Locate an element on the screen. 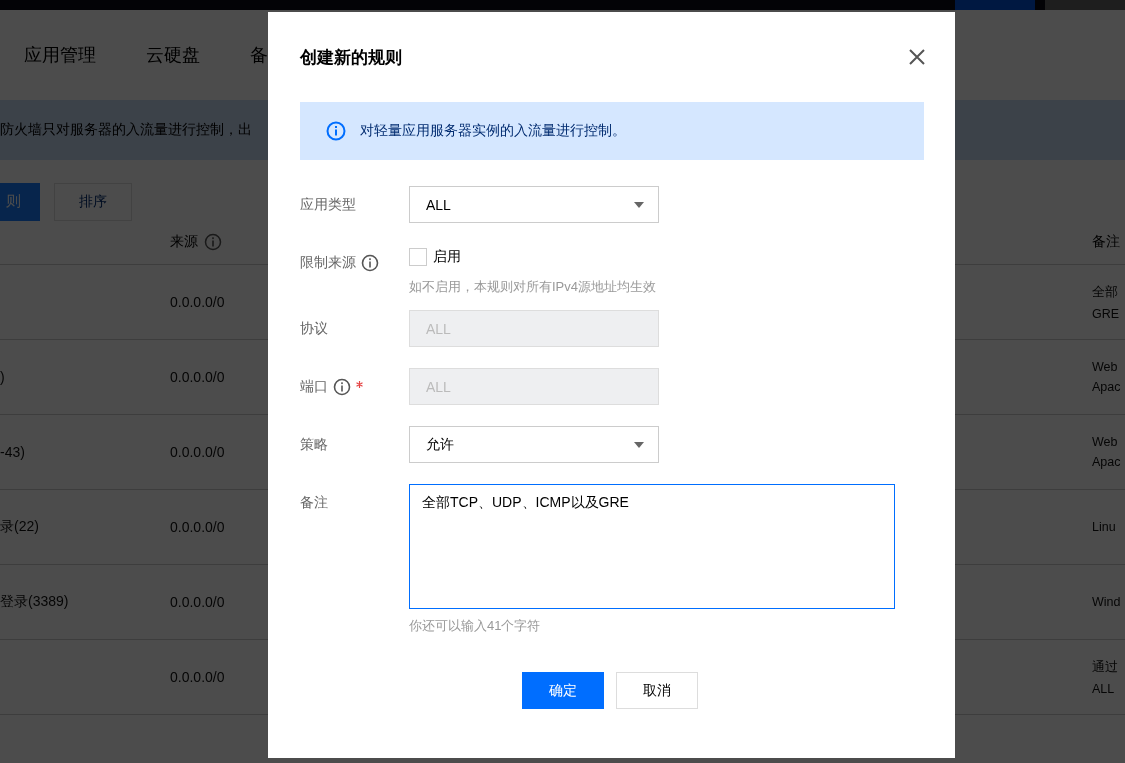 The image size is (1125, 763). hint-text: 如不启用，本规则对所有IPv4源地址均生效 is located at coordinates (532, 287).